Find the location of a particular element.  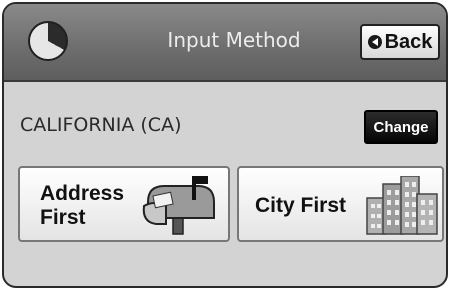

city-first-button: City First is located at coordinates (340, 204).